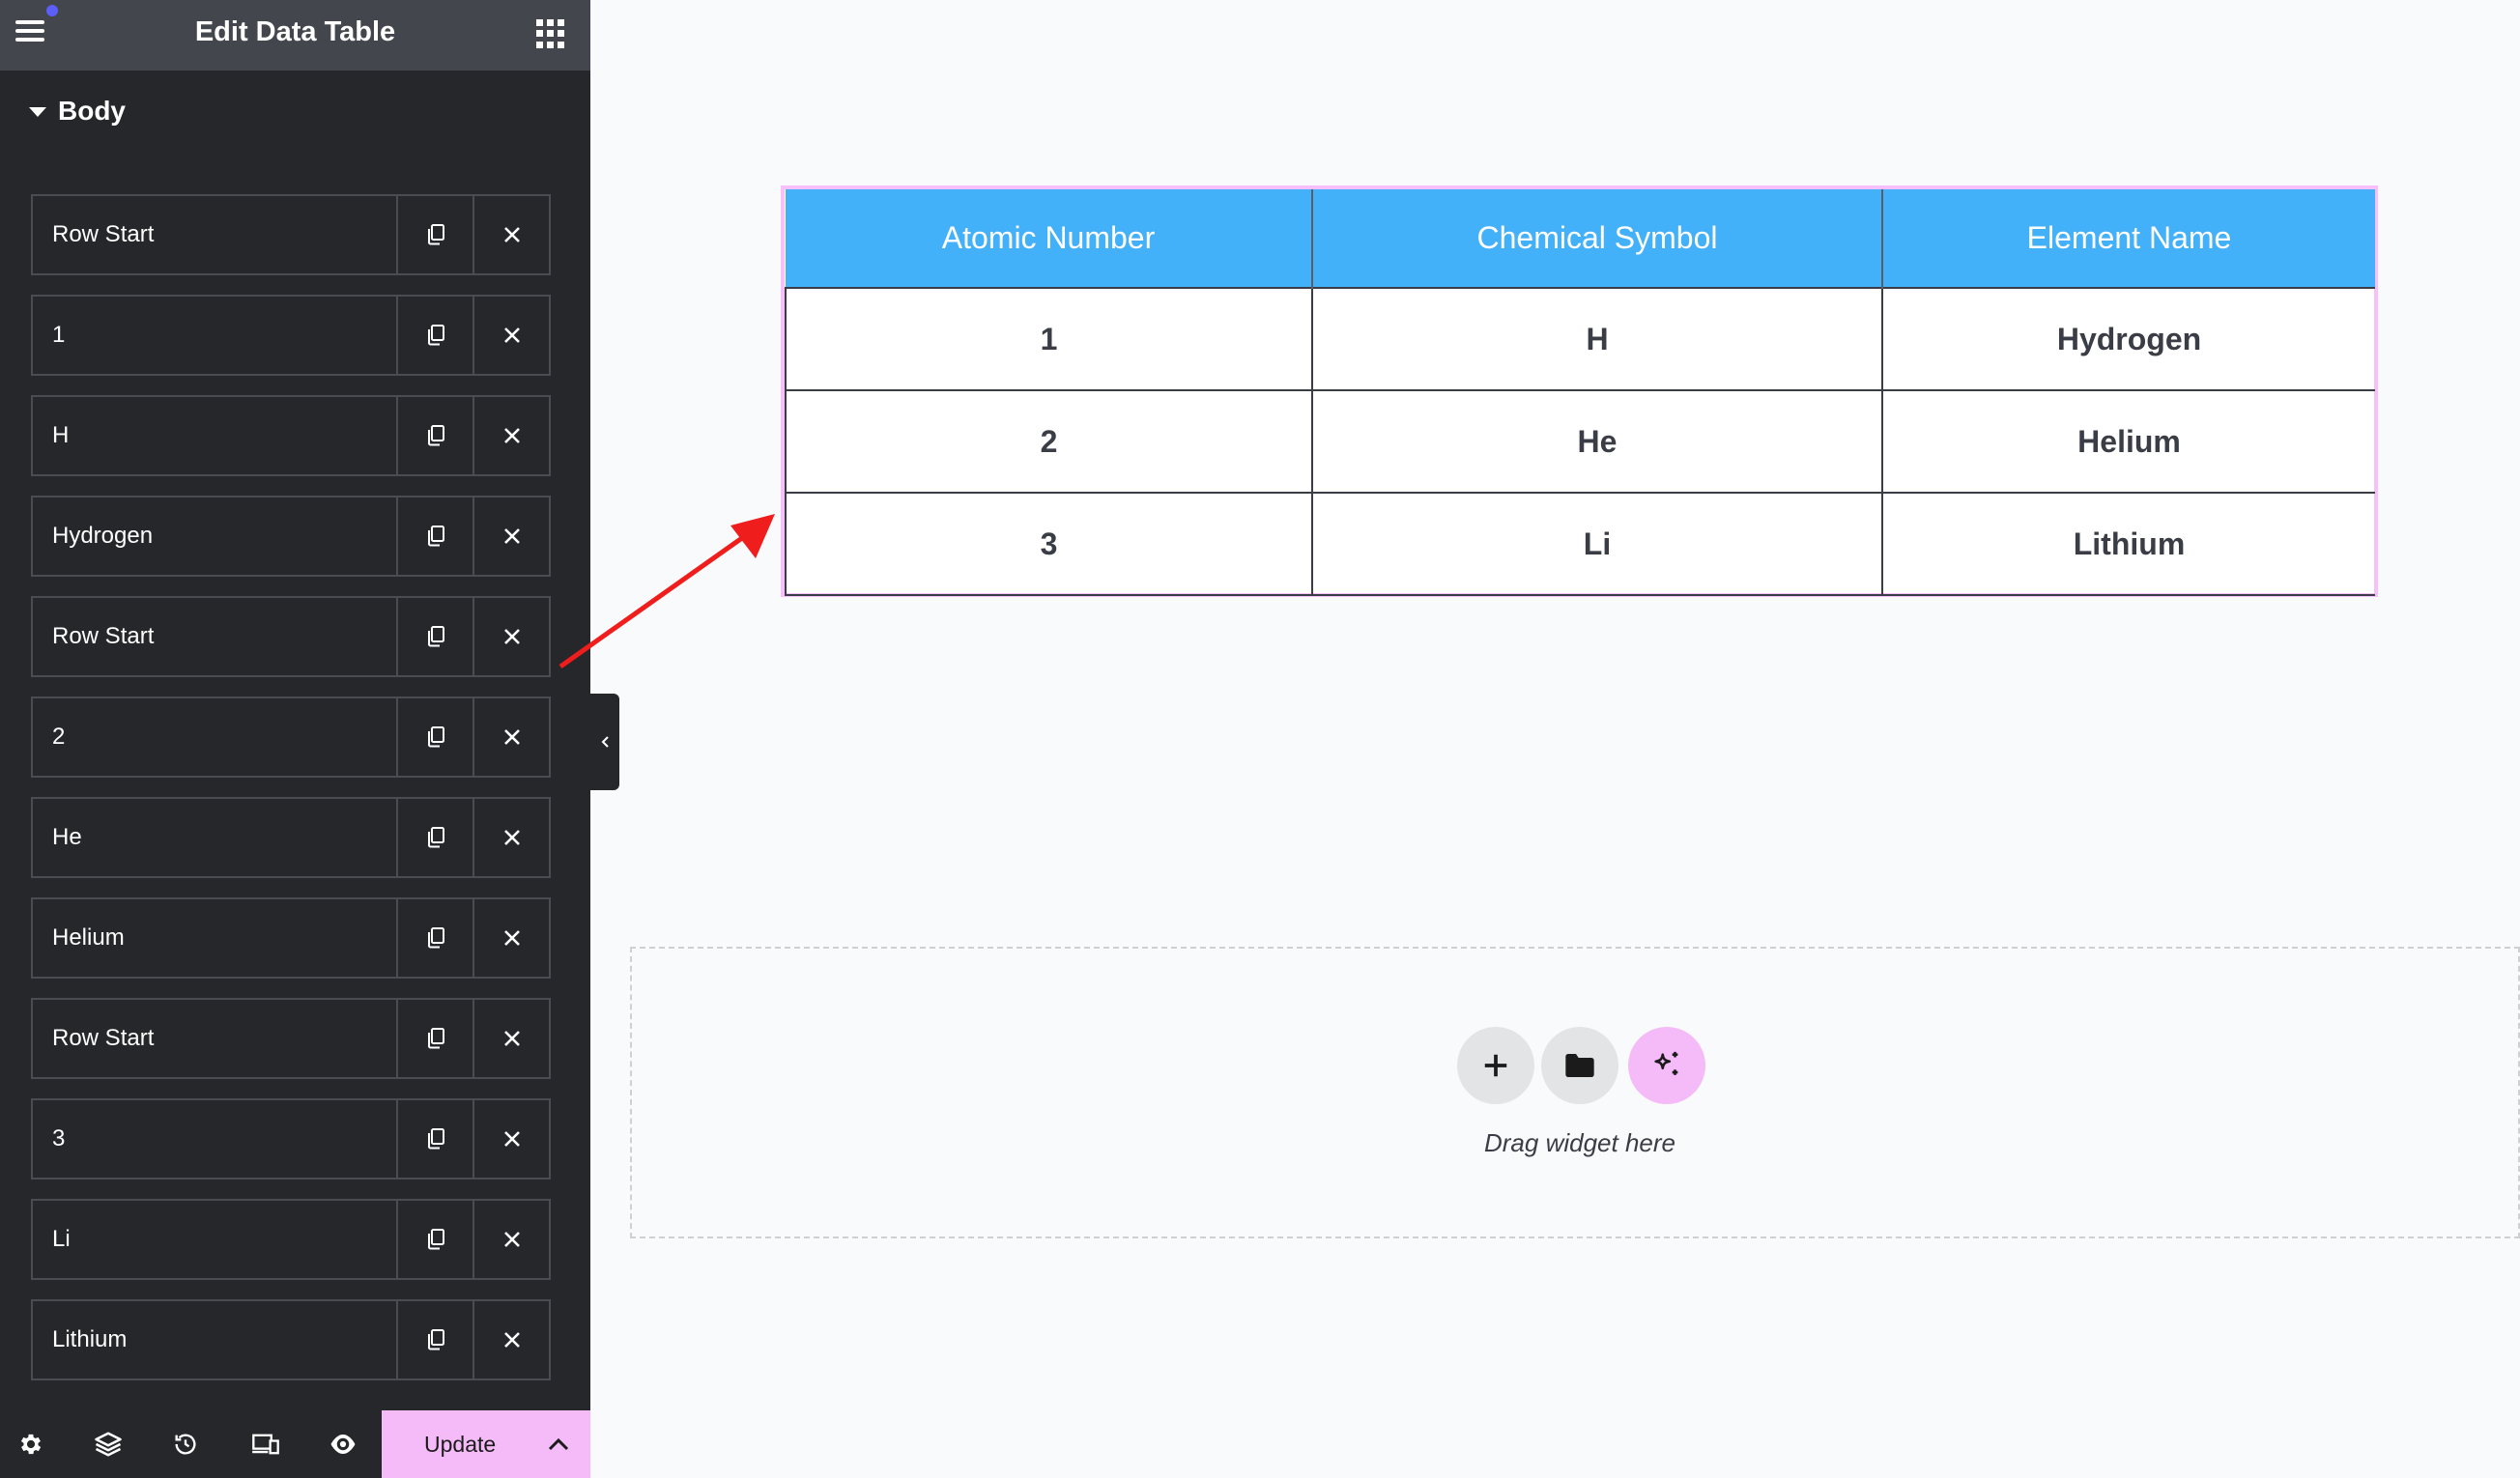 The width and height of the screenshot is (2520, 1478). What do you see at coordinates (37, 112) in the screenshot?
I see `caret-down-icon` at bounding box center [37, 112].